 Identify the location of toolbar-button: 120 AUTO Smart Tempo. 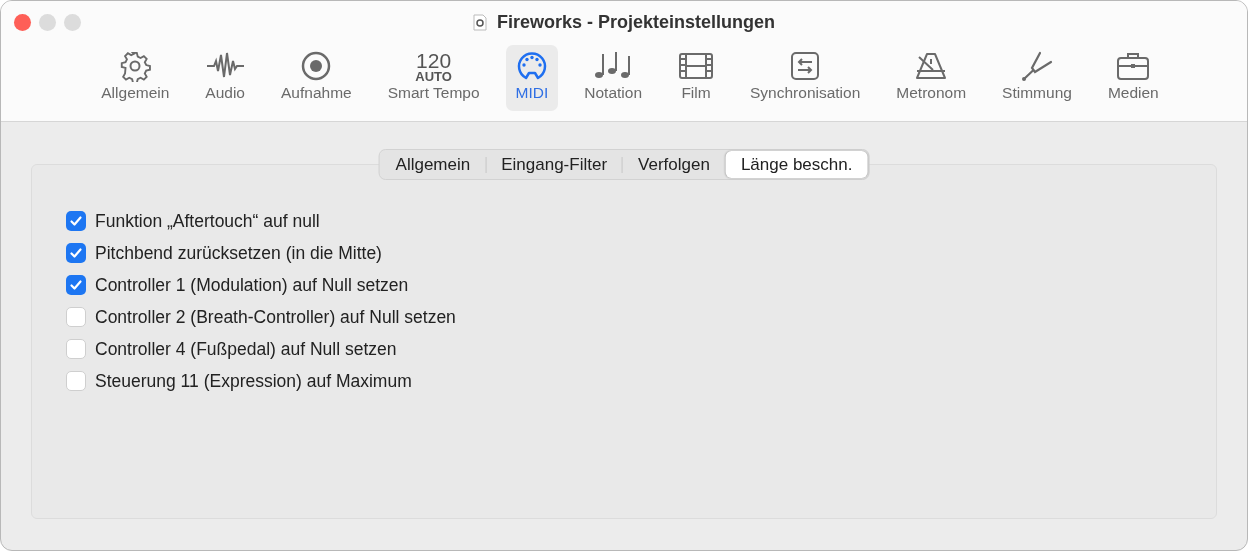
(433, 78).